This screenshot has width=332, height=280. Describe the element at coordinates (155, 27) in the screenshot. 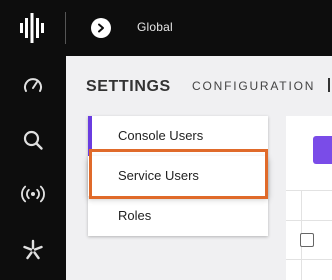

I see `scope-label: Global` at that location.